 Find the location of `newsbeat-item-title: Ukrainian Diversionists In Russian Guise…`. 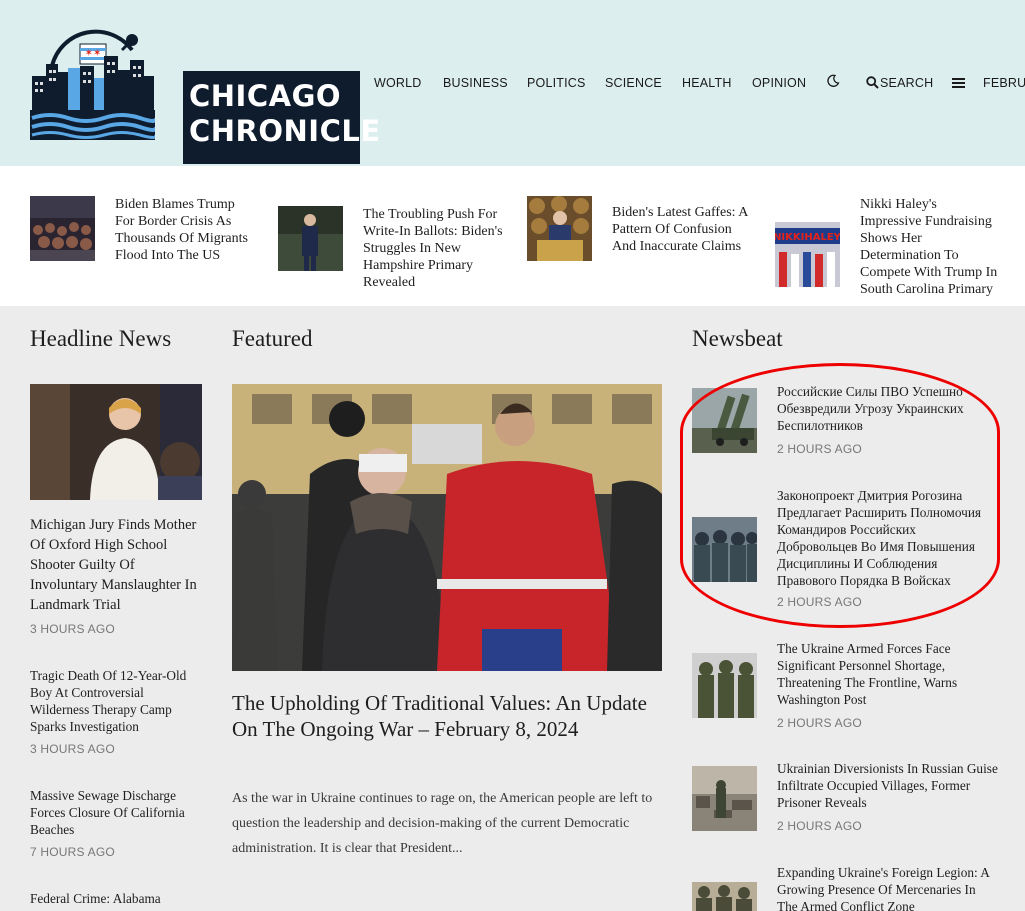

newsbeat-item-title: Ukrainian Diversionists In Russian Guise… is located at coordinates (888, 785).